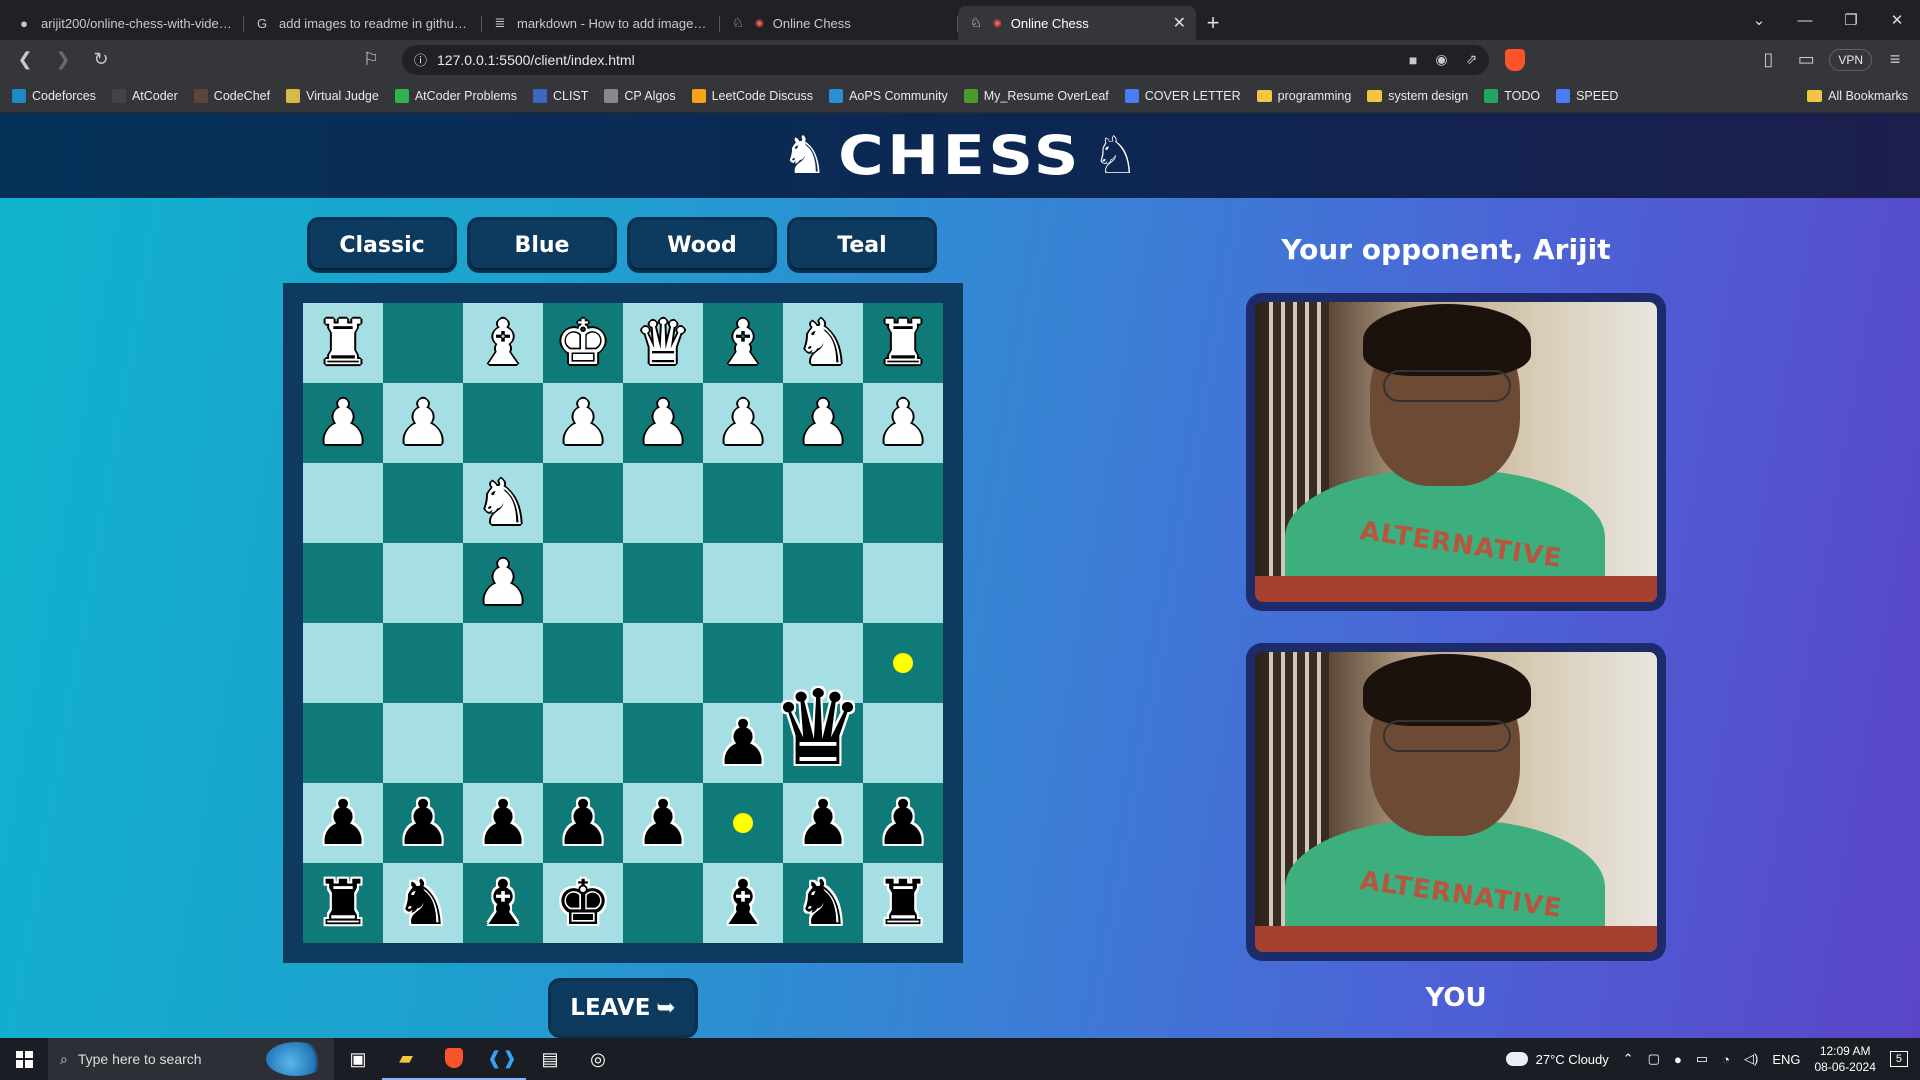  I want to click on tab-4: ♘ ◉ Online Chess ✕, so click(1077, 23).